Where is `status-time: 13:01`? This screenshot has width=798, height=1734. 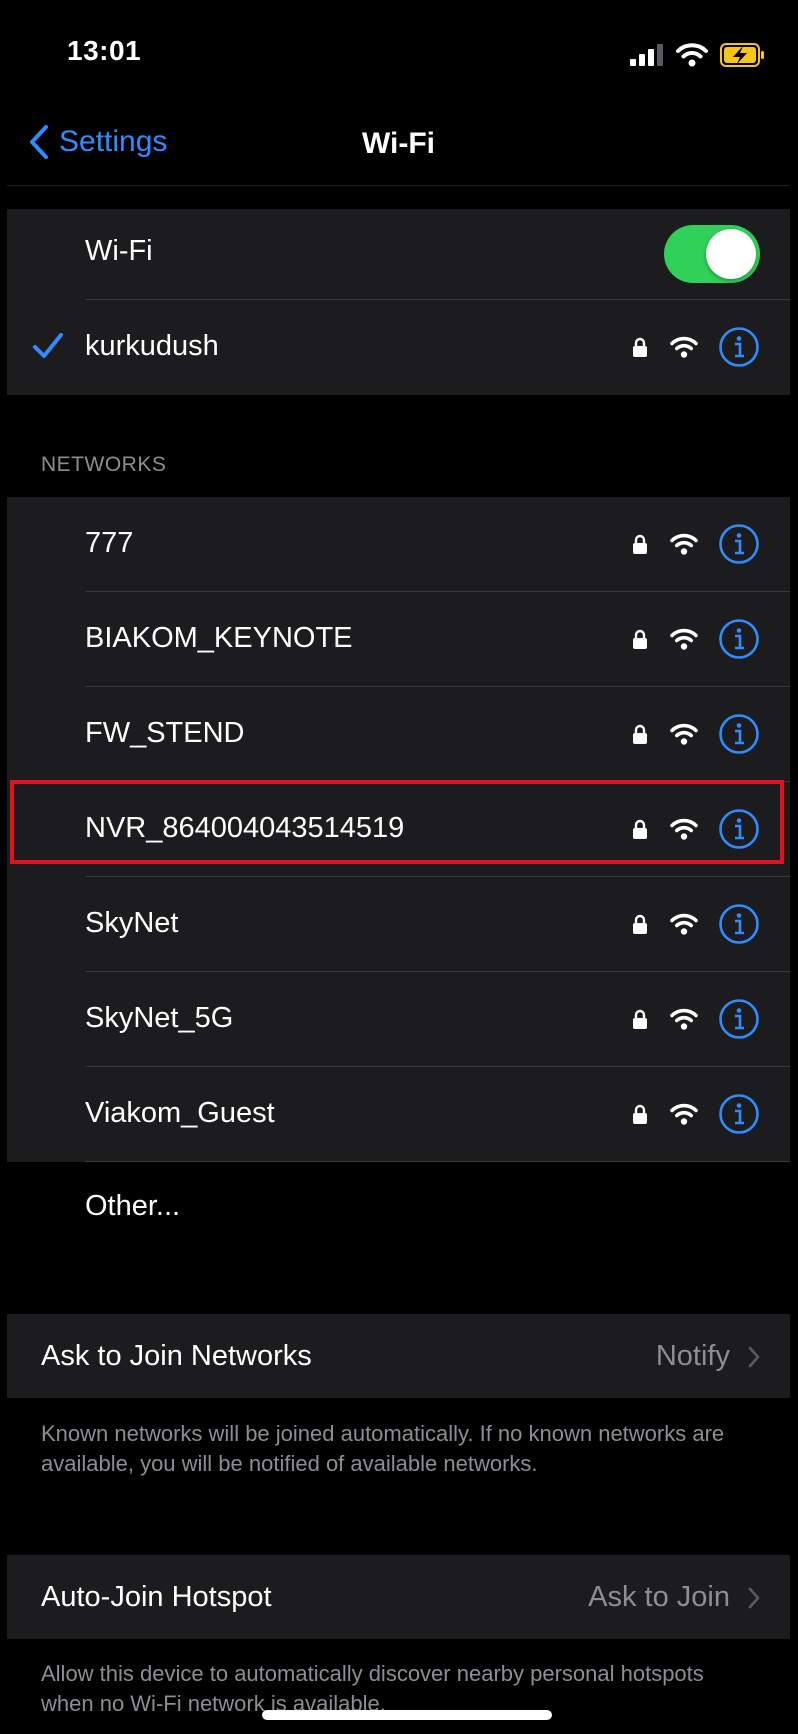 status-time: 13:01 is located at coordinates (104, 50).